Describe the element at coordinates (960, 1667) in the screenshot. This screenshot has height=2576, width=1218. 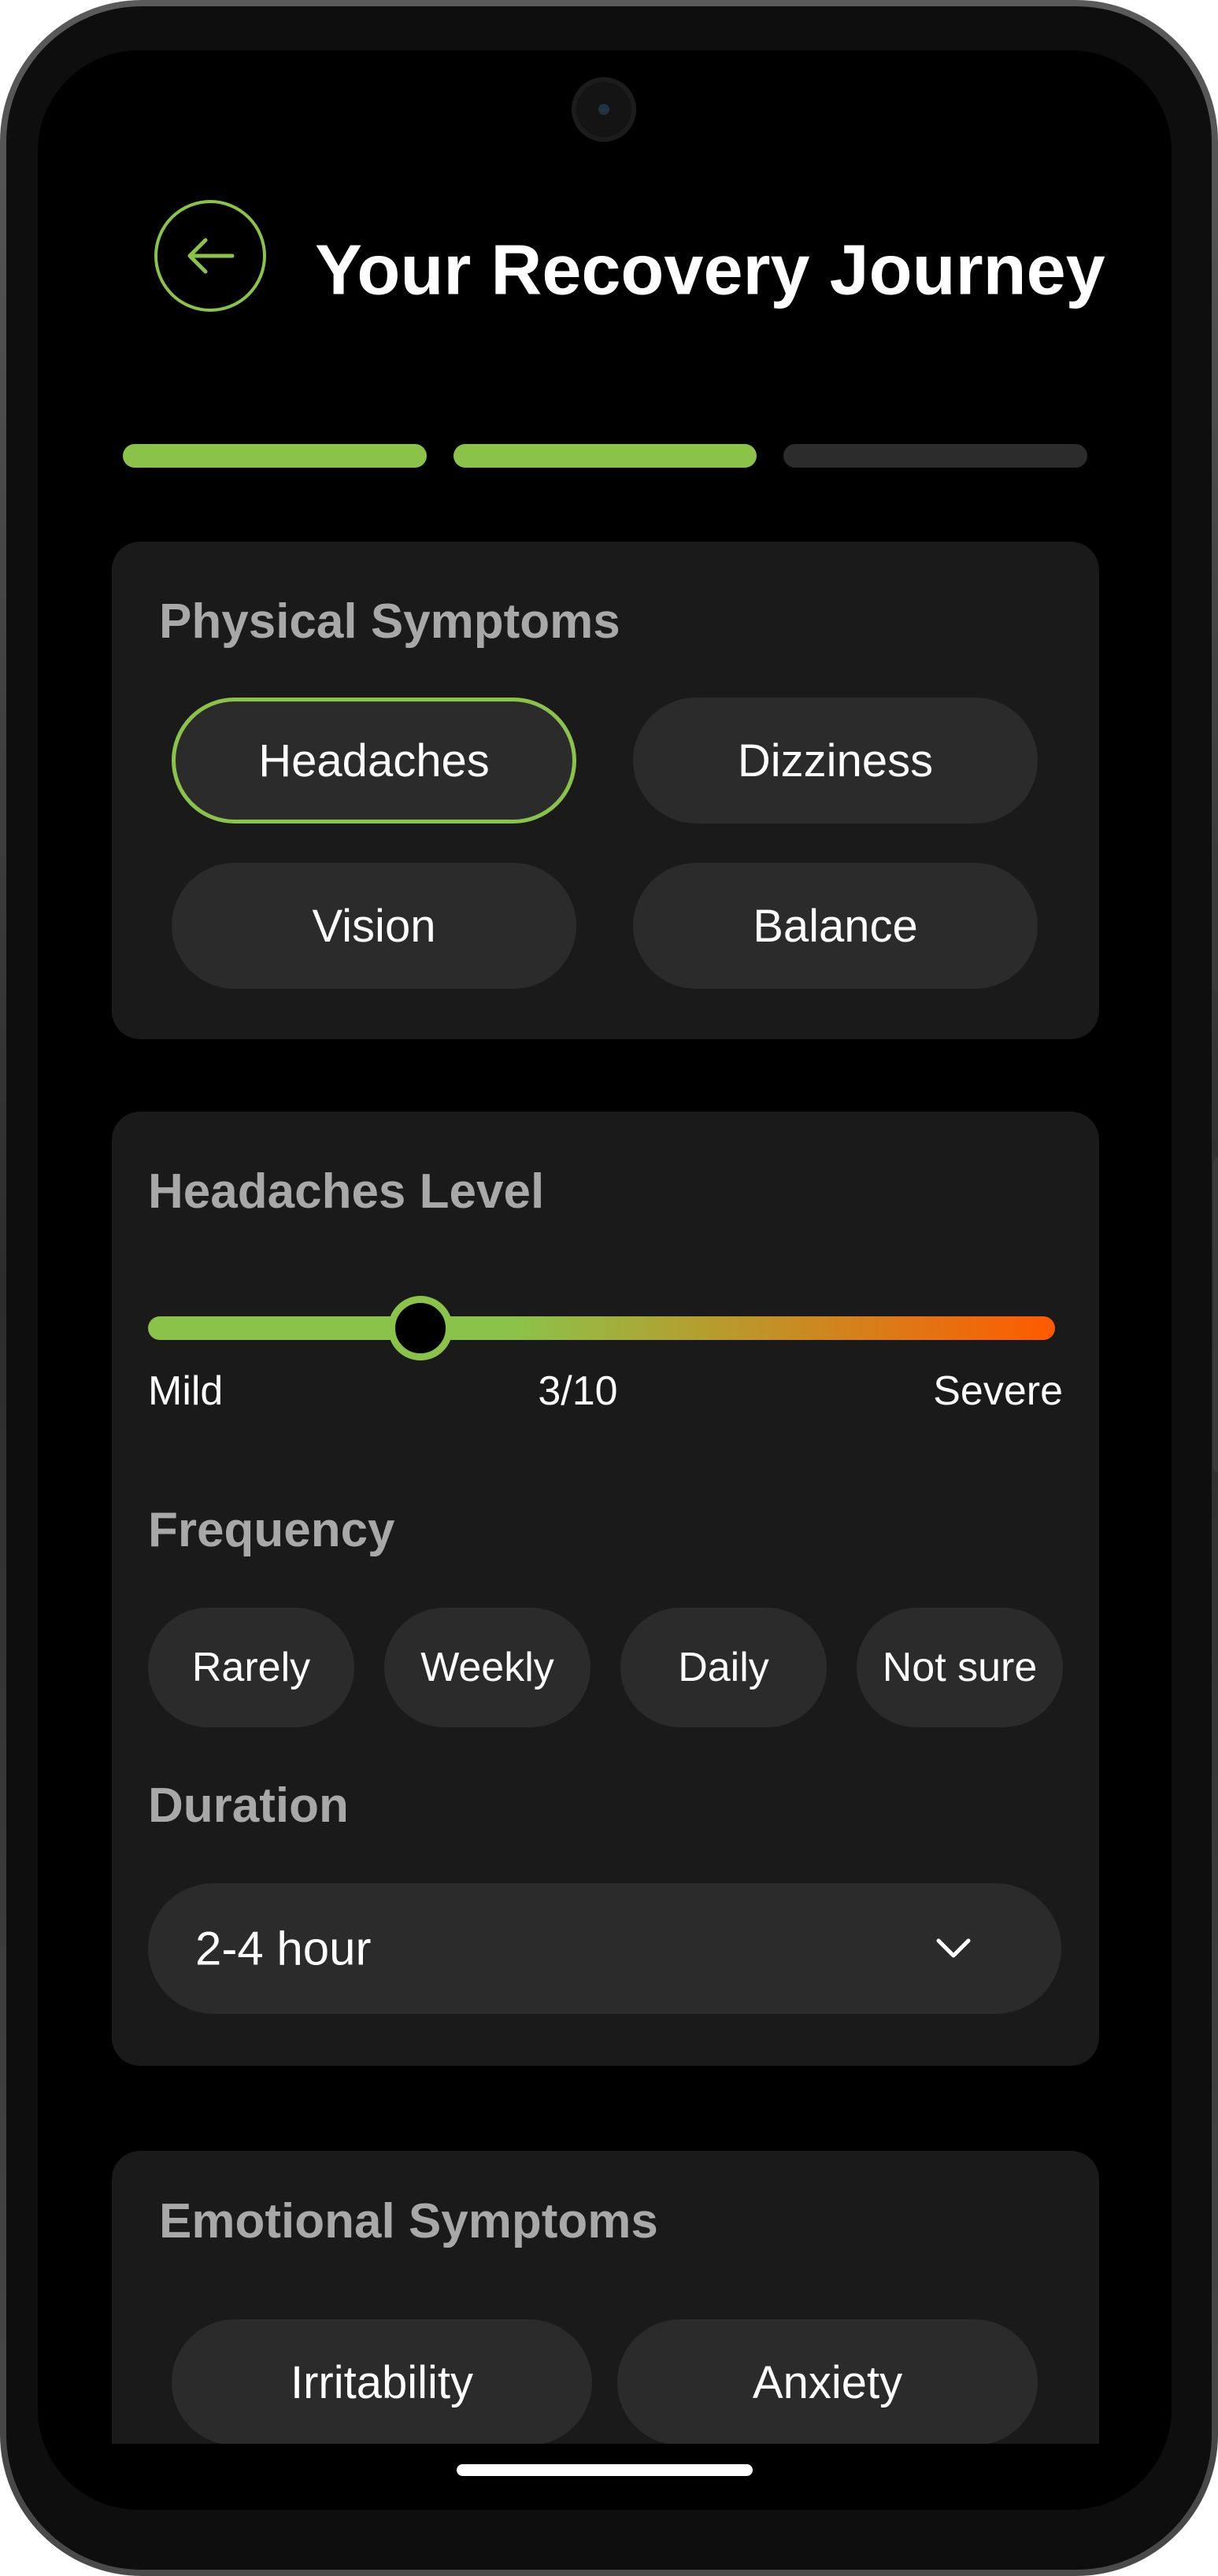
I see `frequency-chip-not-sure: Not sure` at that location.